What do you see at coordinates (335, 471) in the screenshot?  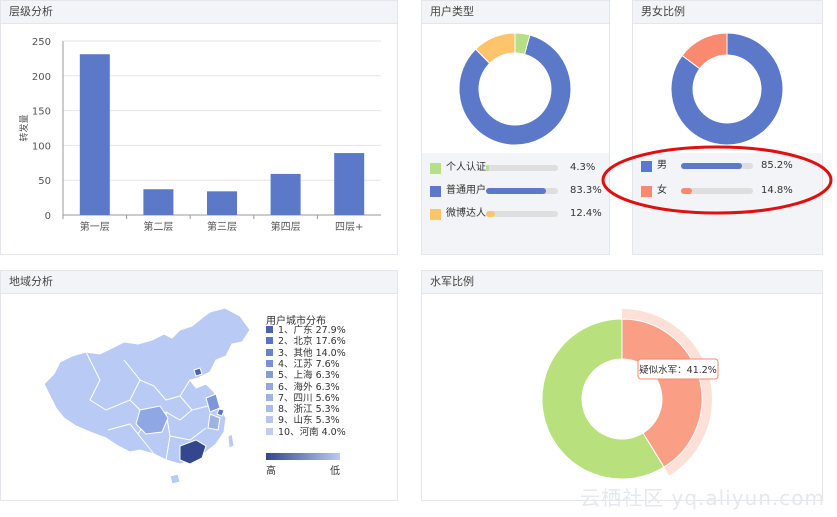 I see `scale-low-label: 低` at bounding box center [335, 471].